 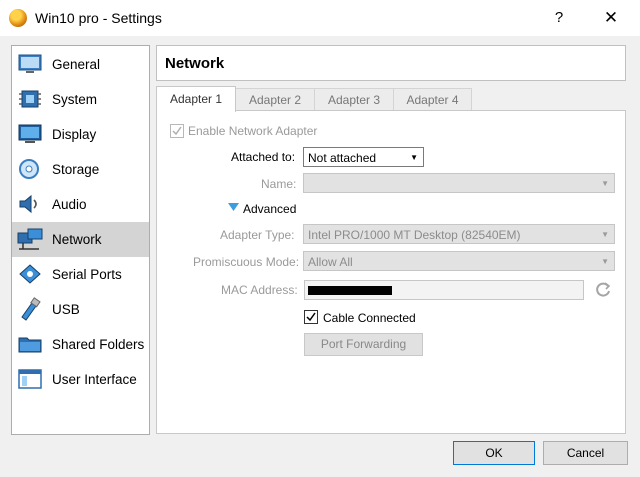 What do you see at coordinates (414, 235) in the screenshot?
I see `adapter-type-value: Intel PRO/1000 MT Desktop (82540EM)` at bounding box center [414, 235].